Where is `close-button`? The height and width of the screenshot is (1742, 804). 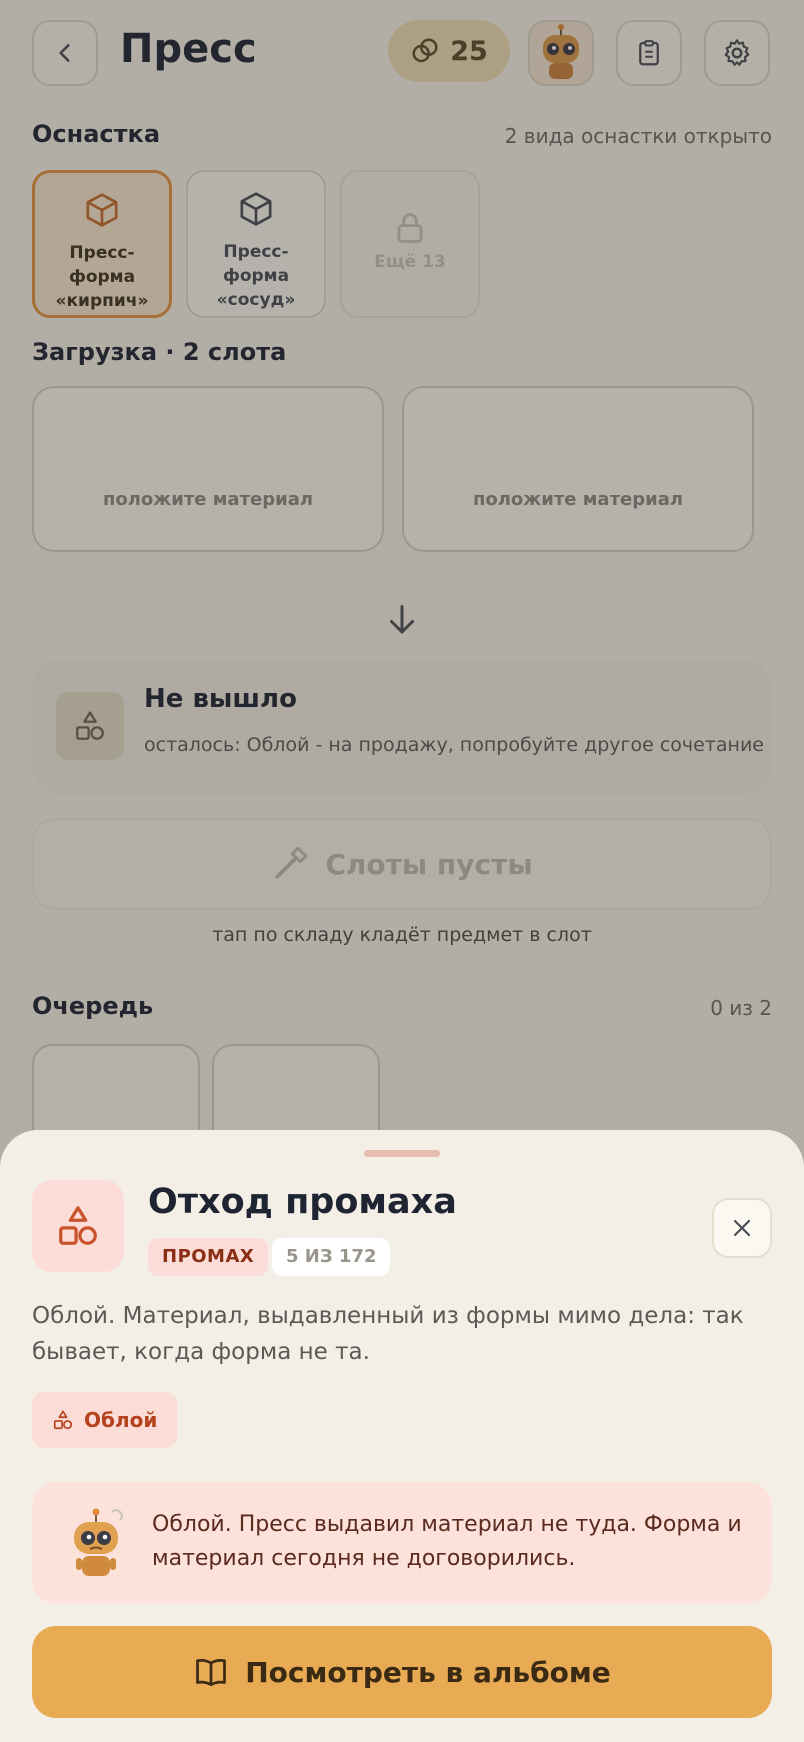
close-button is located at coordinates (742, 1228).